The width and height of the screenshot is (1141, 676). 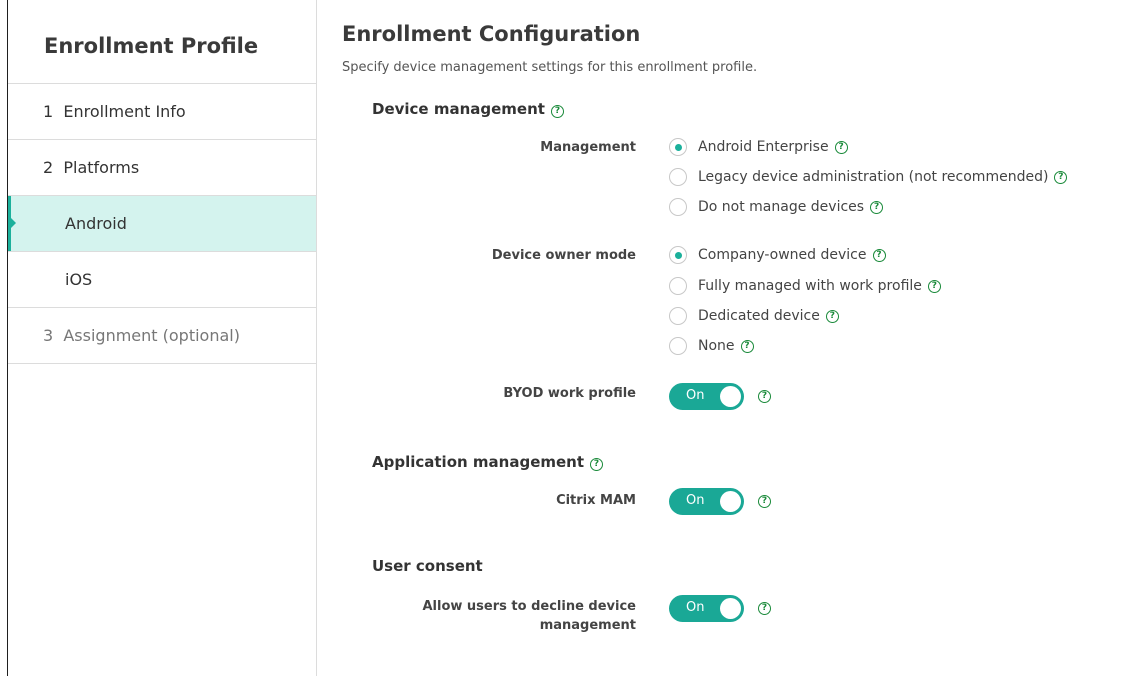 I want to click on radio-fully-managed-with-work-profile: Fully managed with work profile ?, so click(x=805, y=286).